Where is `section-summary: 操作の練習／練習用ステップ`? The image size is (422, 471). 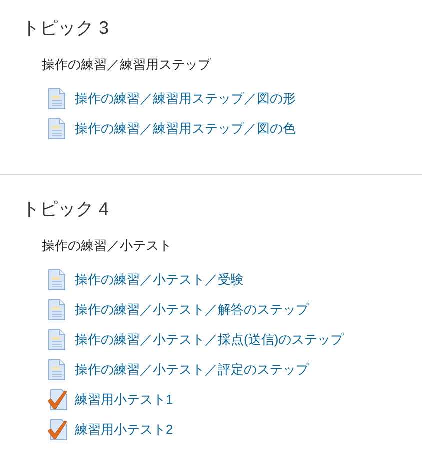
section-summary: 操作の練習／練習用ステップ is located at coordinates (126, 65).